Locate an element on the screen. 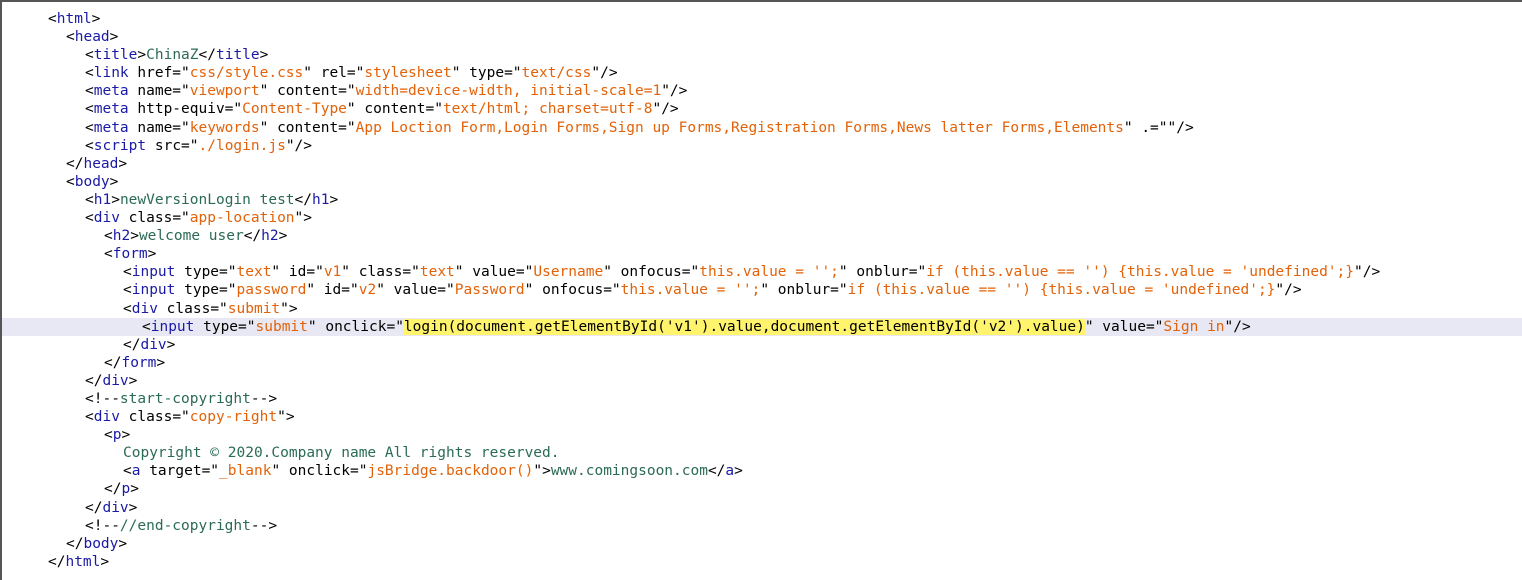 This screenshot has width=1522, height=580. source-line: <!--//end-copyright--> is located at coordinates (762, 526).